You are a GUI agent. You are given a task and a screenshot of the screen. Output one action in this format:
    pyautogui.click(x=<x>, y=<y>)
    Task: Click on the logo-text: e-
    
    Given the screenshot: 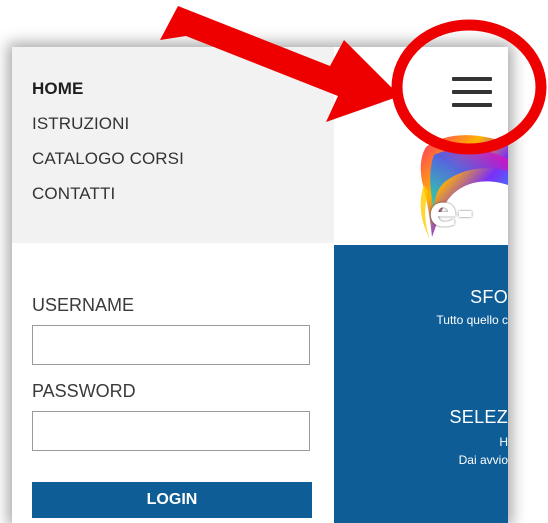 What is the action you would take?
    pyautogui.click(x=451, y=211)
    